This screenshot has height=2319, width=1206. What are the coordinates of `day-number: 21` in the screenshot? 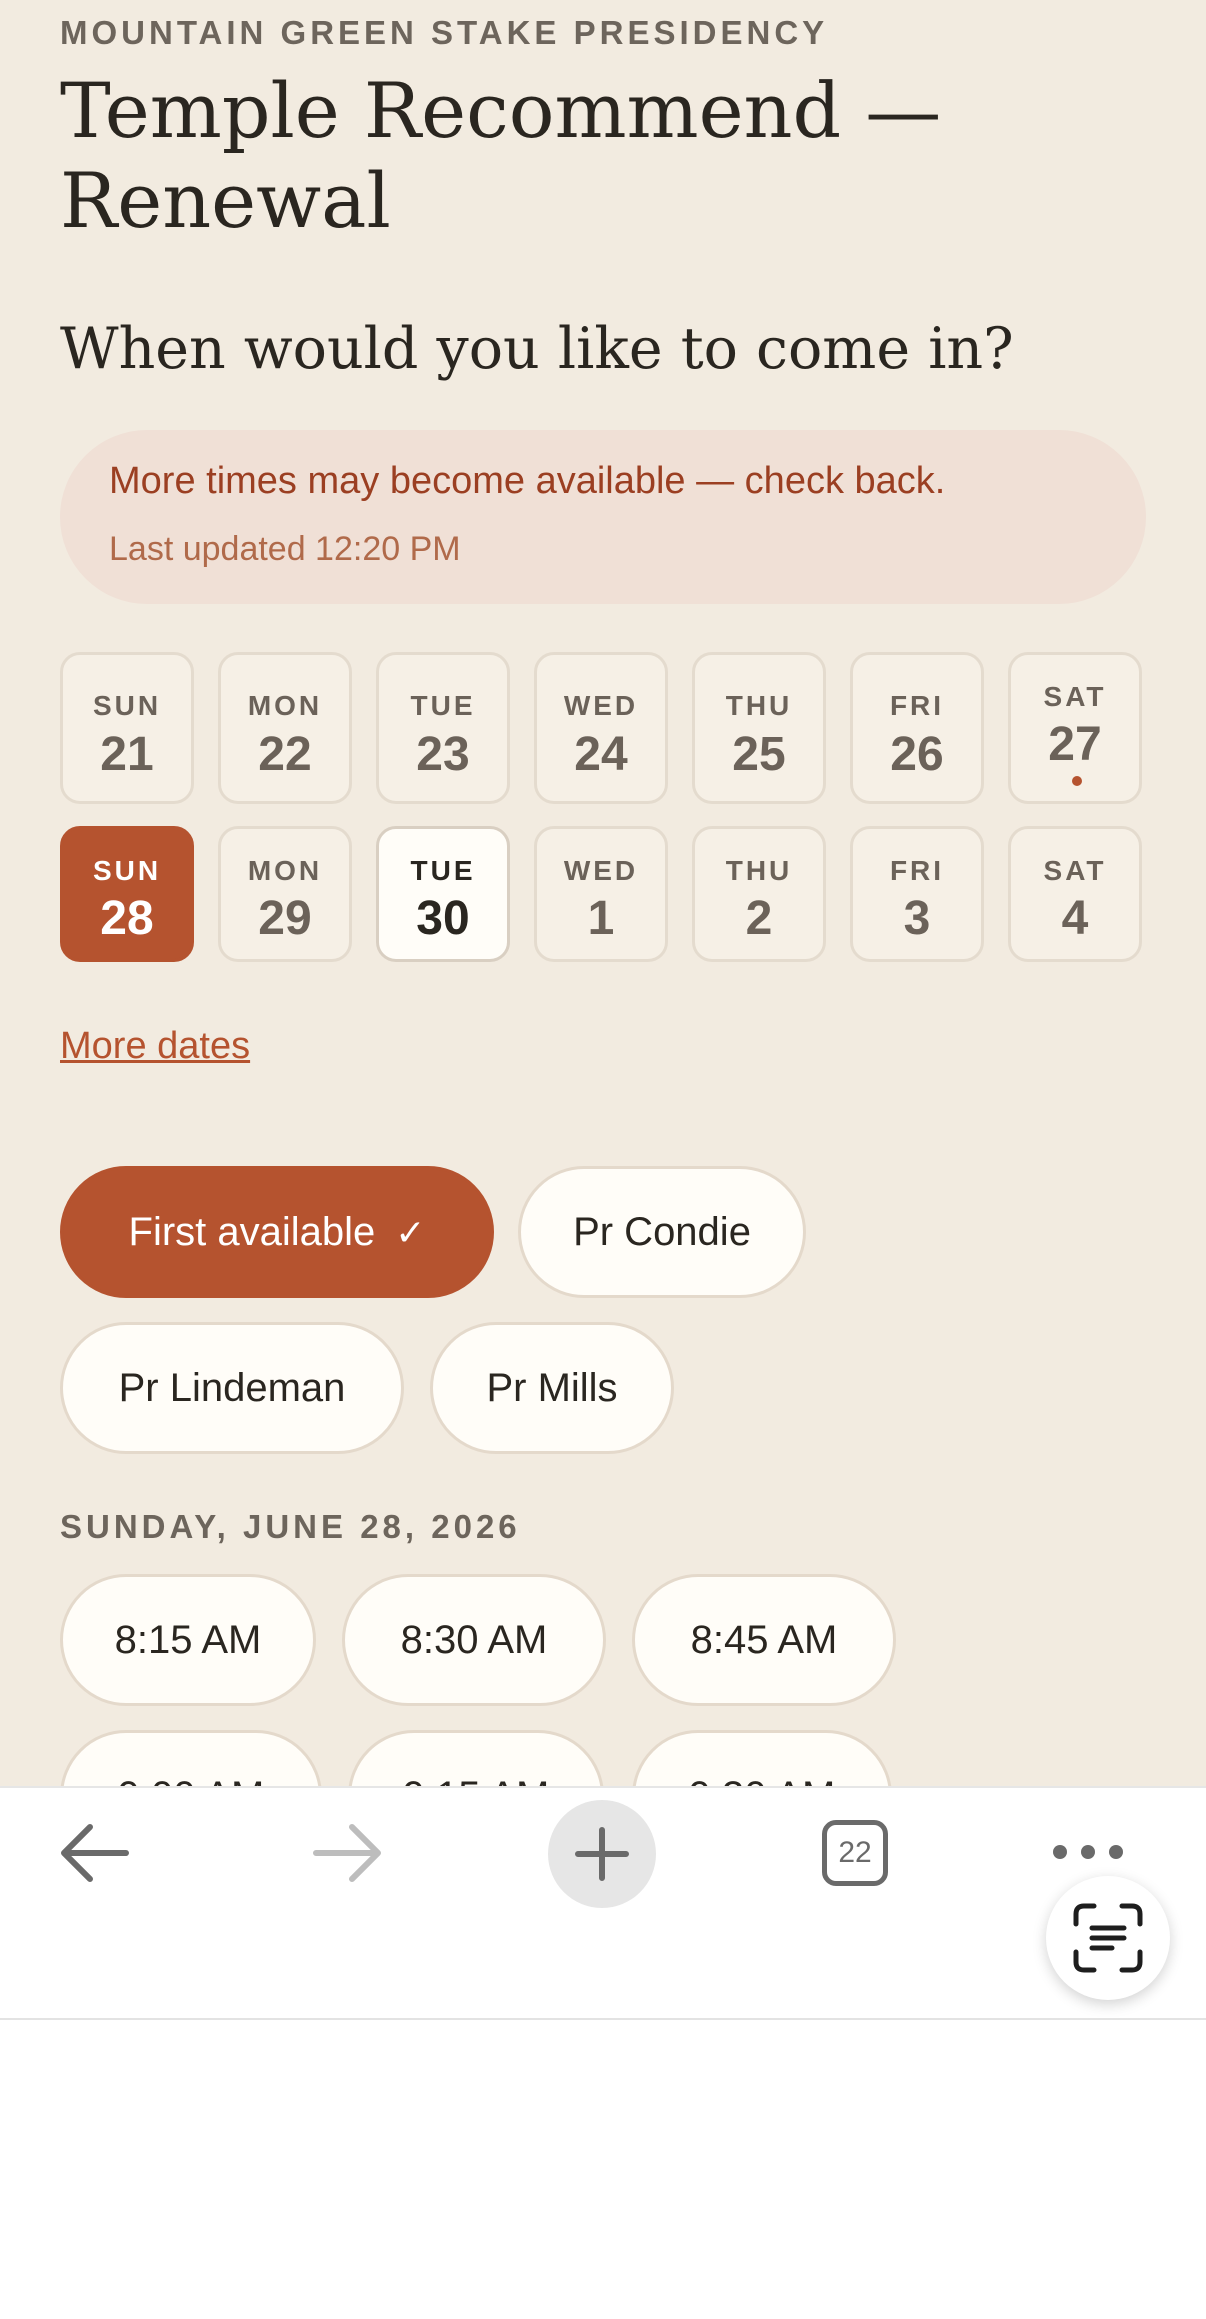 It's located at (127, 754).